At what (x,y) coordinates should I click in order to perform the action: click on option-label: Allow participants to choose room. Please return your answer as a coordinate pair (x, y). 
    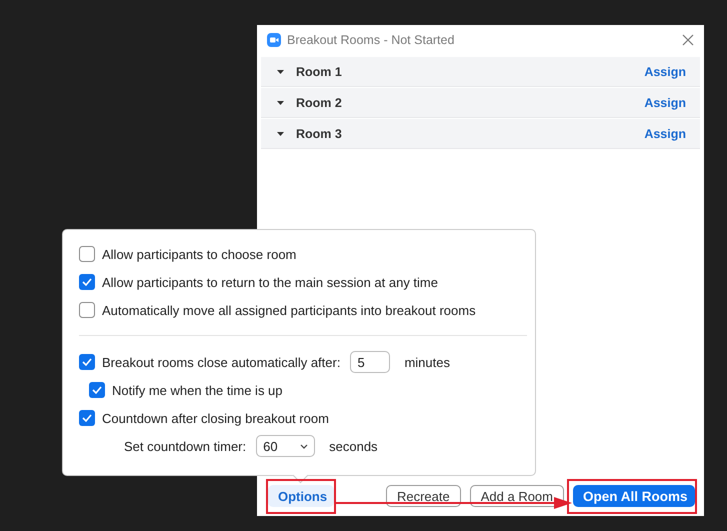
    Looking at the image, I should click on (199, 254).